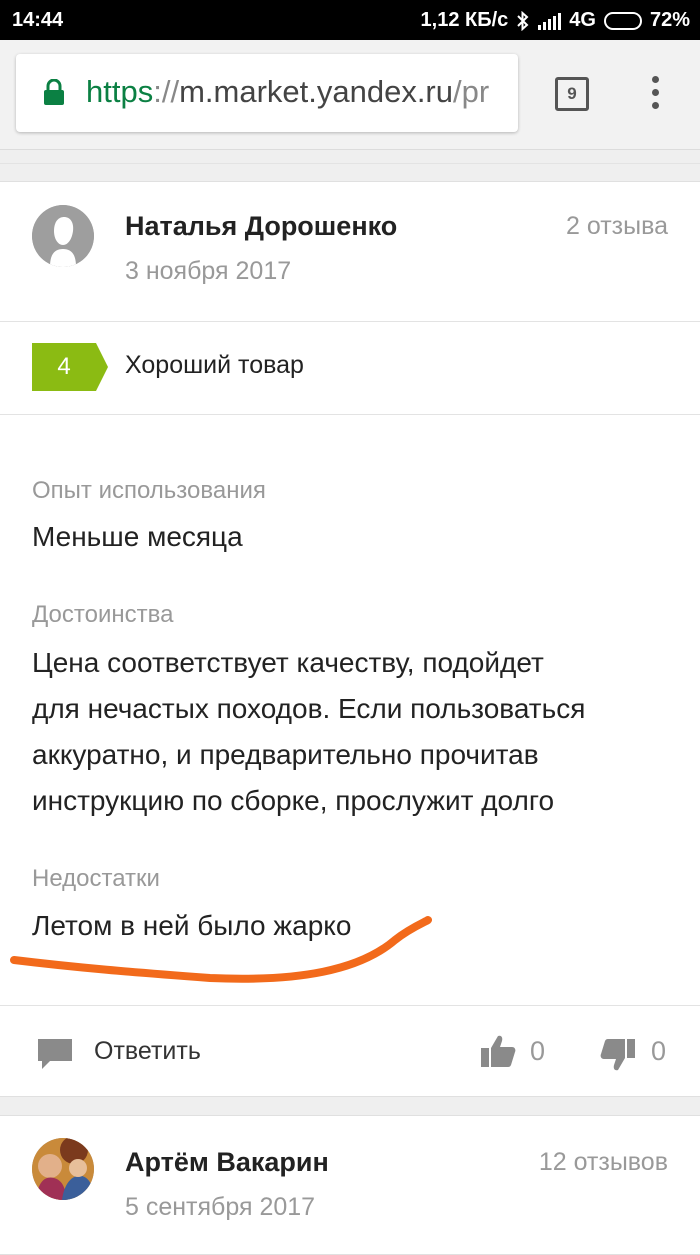 This screenshot has height=1255, width=700. What do you see at coordinates (617, 226) in the screenshot?
I see `author-reviews-count: 2 отзыва` at bounding box center [617, 226].